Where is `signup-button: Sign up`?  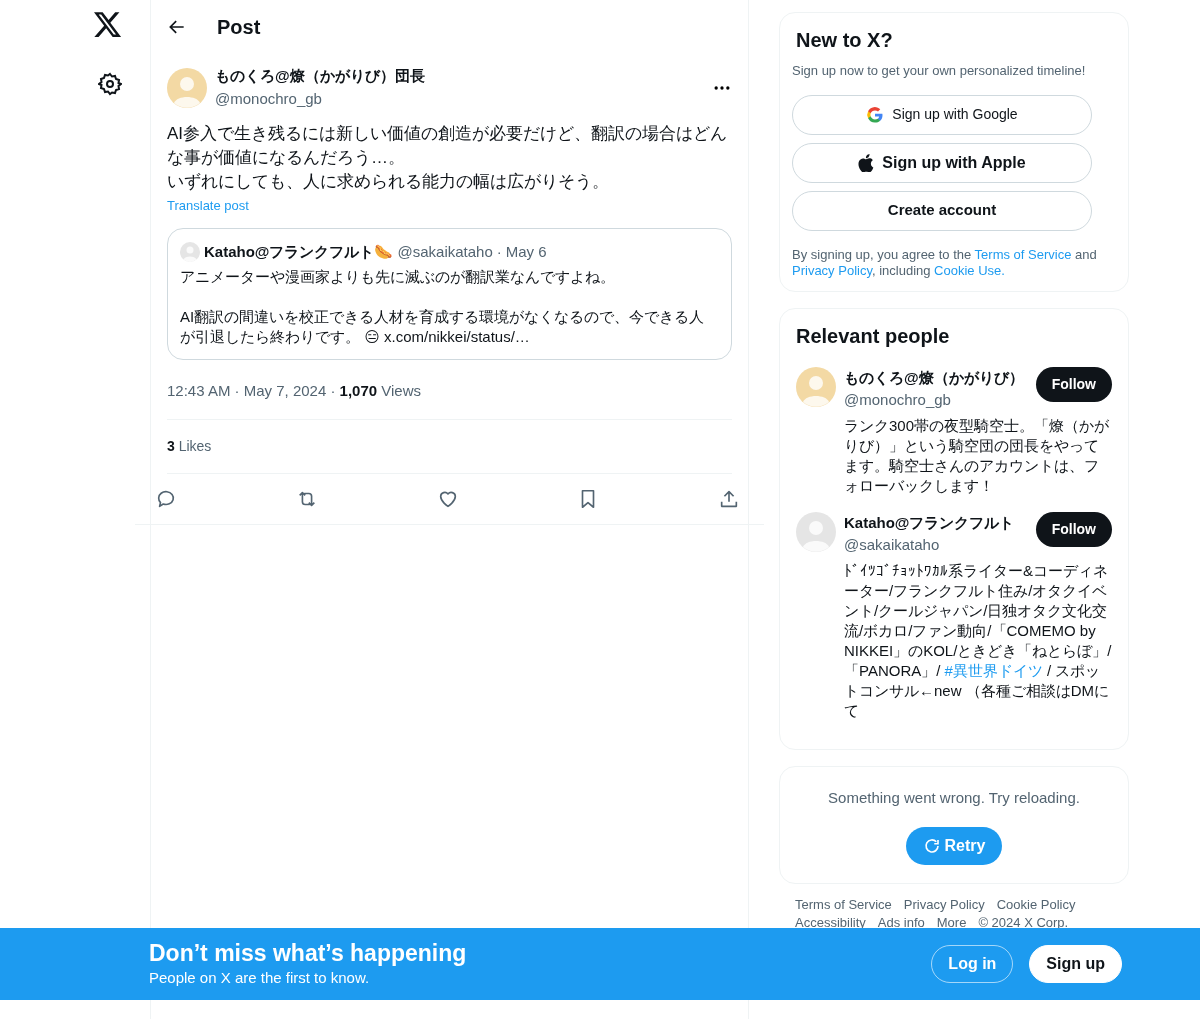 signup-button: Sign up is located at coordinates (1075, 964).